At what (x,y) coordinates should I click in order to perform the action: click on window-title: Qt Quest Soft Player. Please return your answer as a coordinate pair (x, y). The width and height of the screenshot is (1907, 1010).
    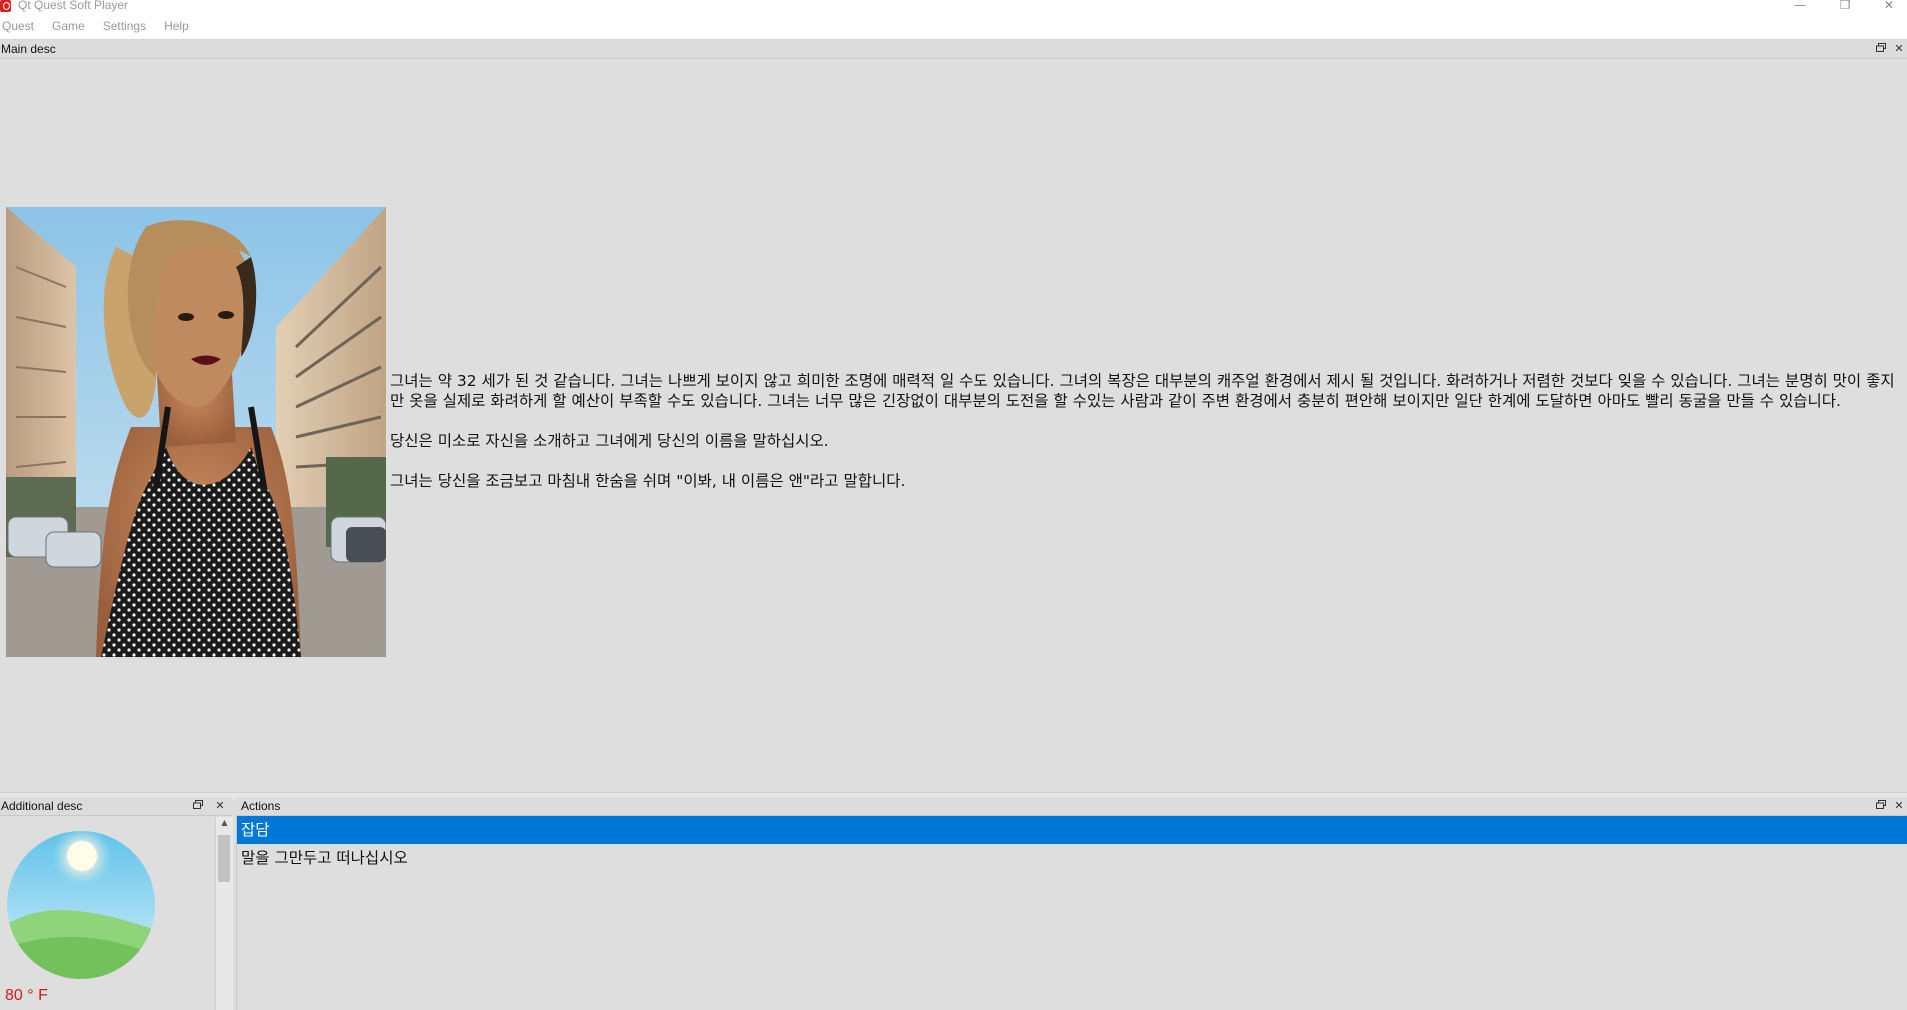
    Looking at the image, I should click on (73, 6).